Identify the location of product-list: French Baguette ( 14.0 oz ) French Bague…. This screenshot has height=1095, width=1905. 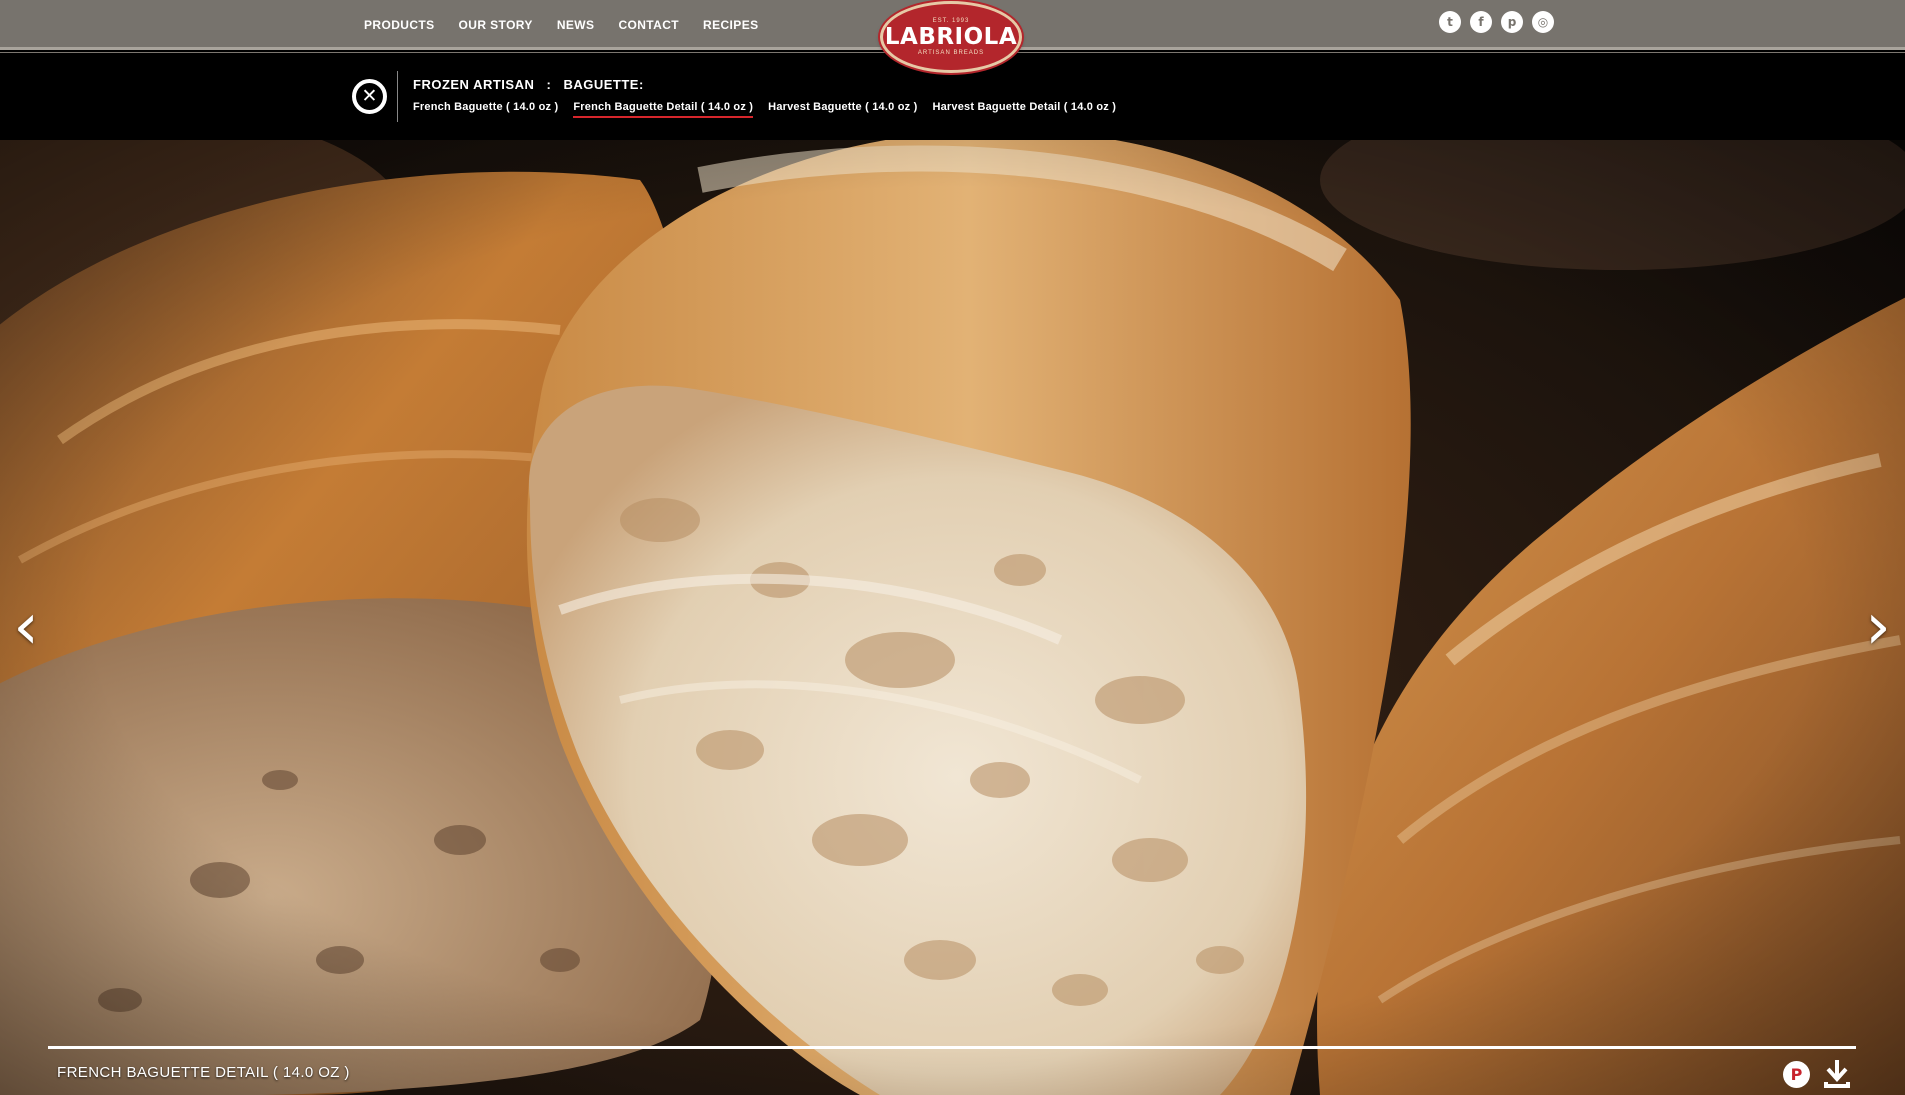
(764, 109).